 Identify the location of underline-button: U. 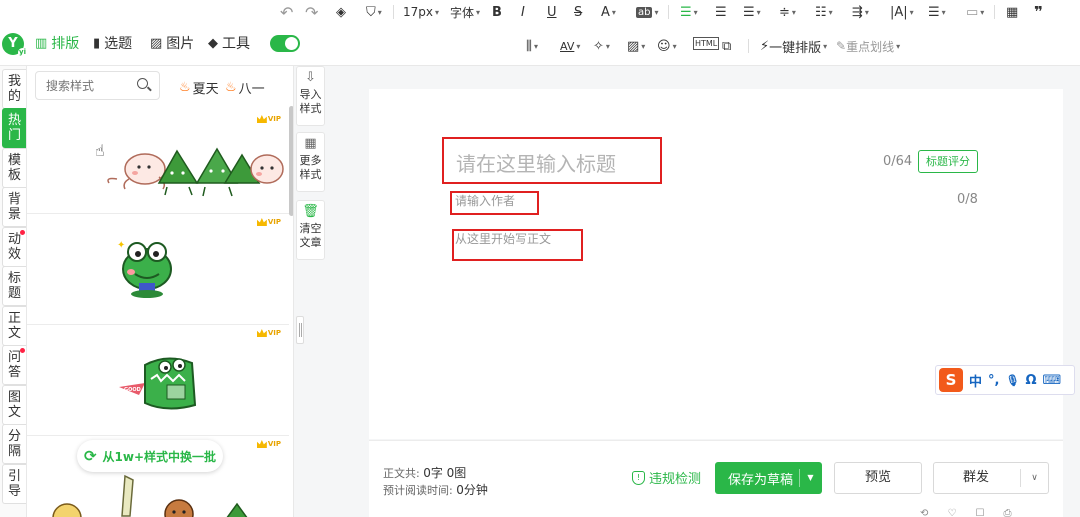
(552, 12).